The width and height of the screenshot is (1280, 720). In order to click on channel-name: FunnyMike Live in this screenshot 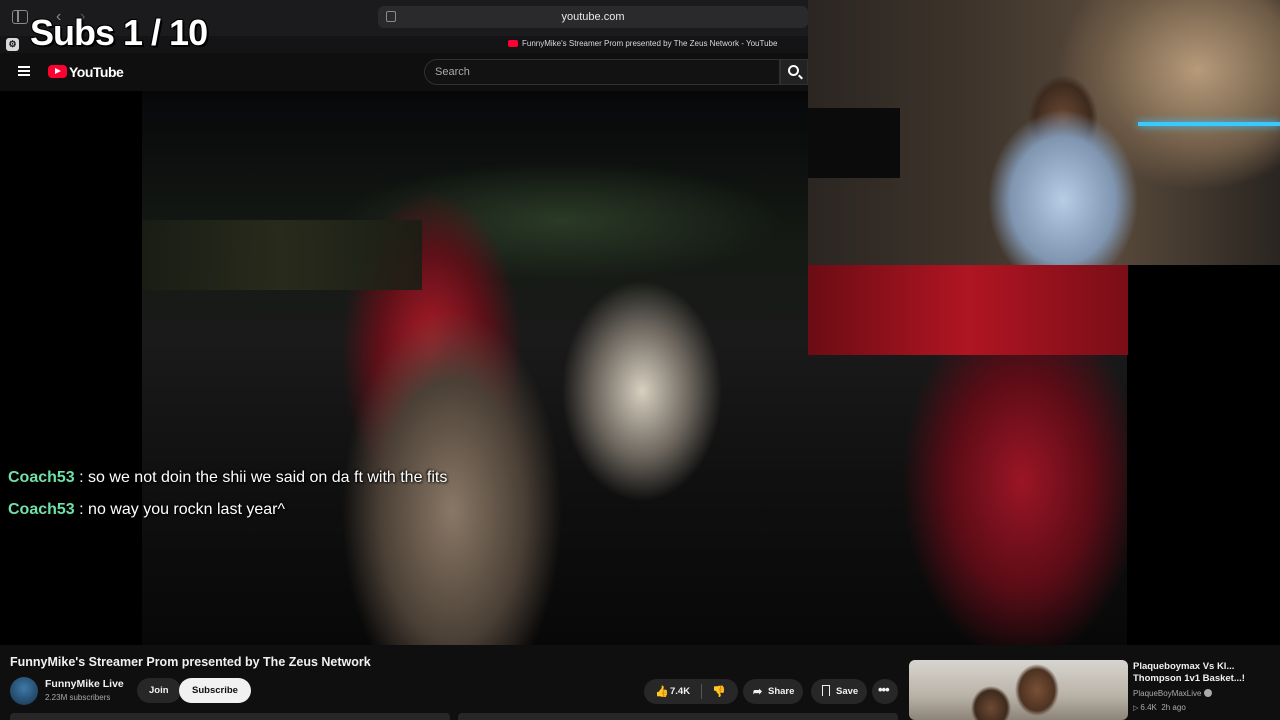, I will do `click(84, 684)`.